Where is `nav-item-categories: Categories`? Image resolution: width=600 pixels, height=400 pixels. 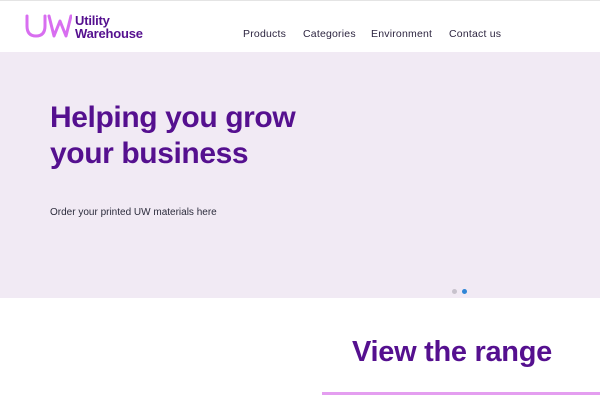
nav-item-categories: Categories is located at coordinates (329, 34).